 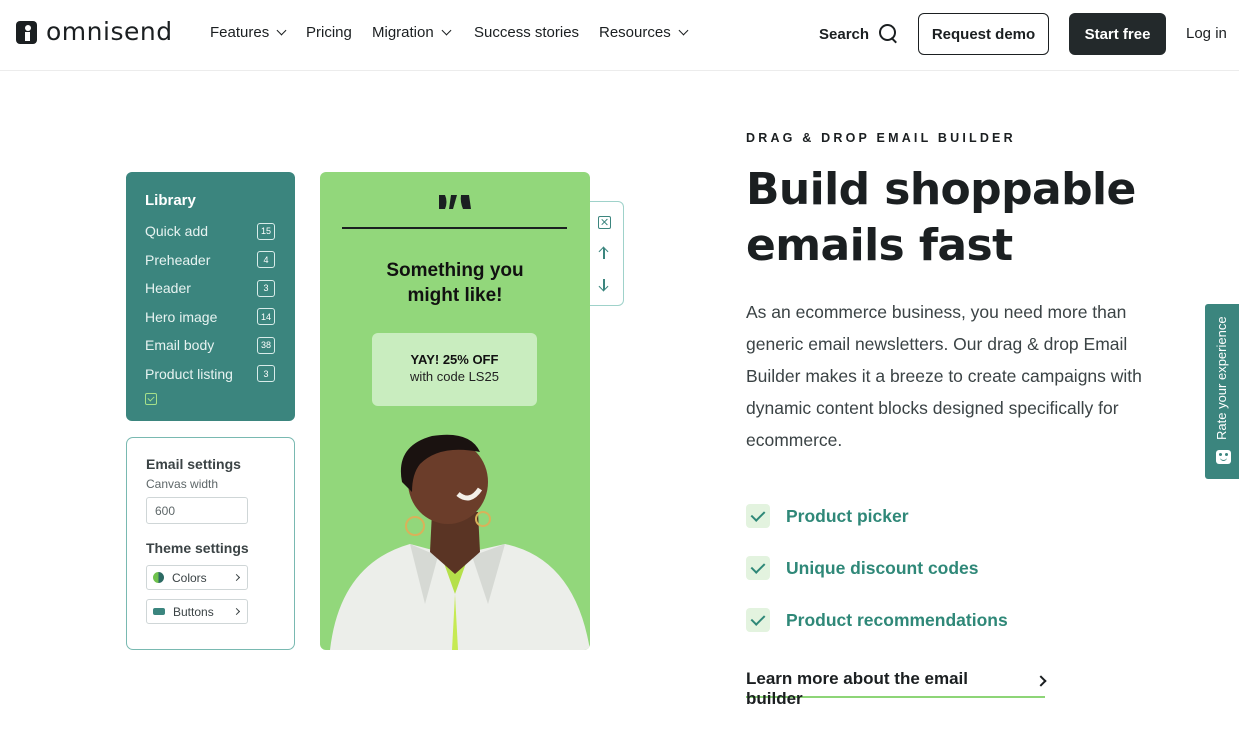 I want to click on library-item-label: Email body, so click(x=180, y=345).